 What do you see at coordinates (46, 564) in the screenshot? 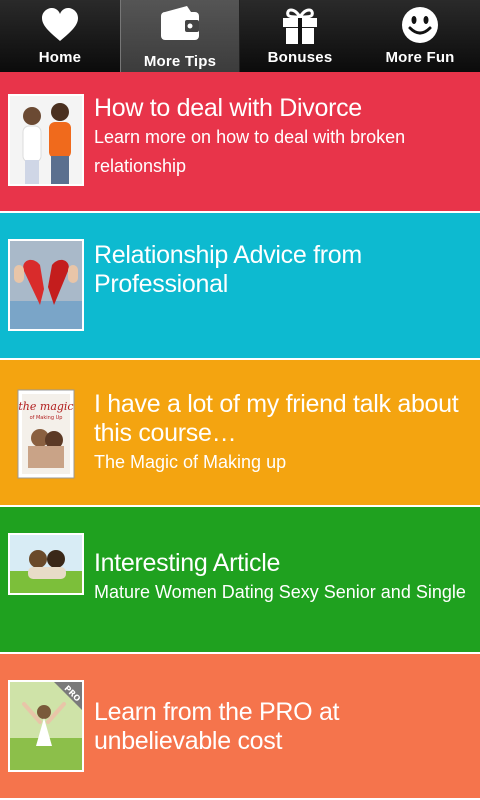
I see `couple-on-grass-image` at bounding box center [46, 564].